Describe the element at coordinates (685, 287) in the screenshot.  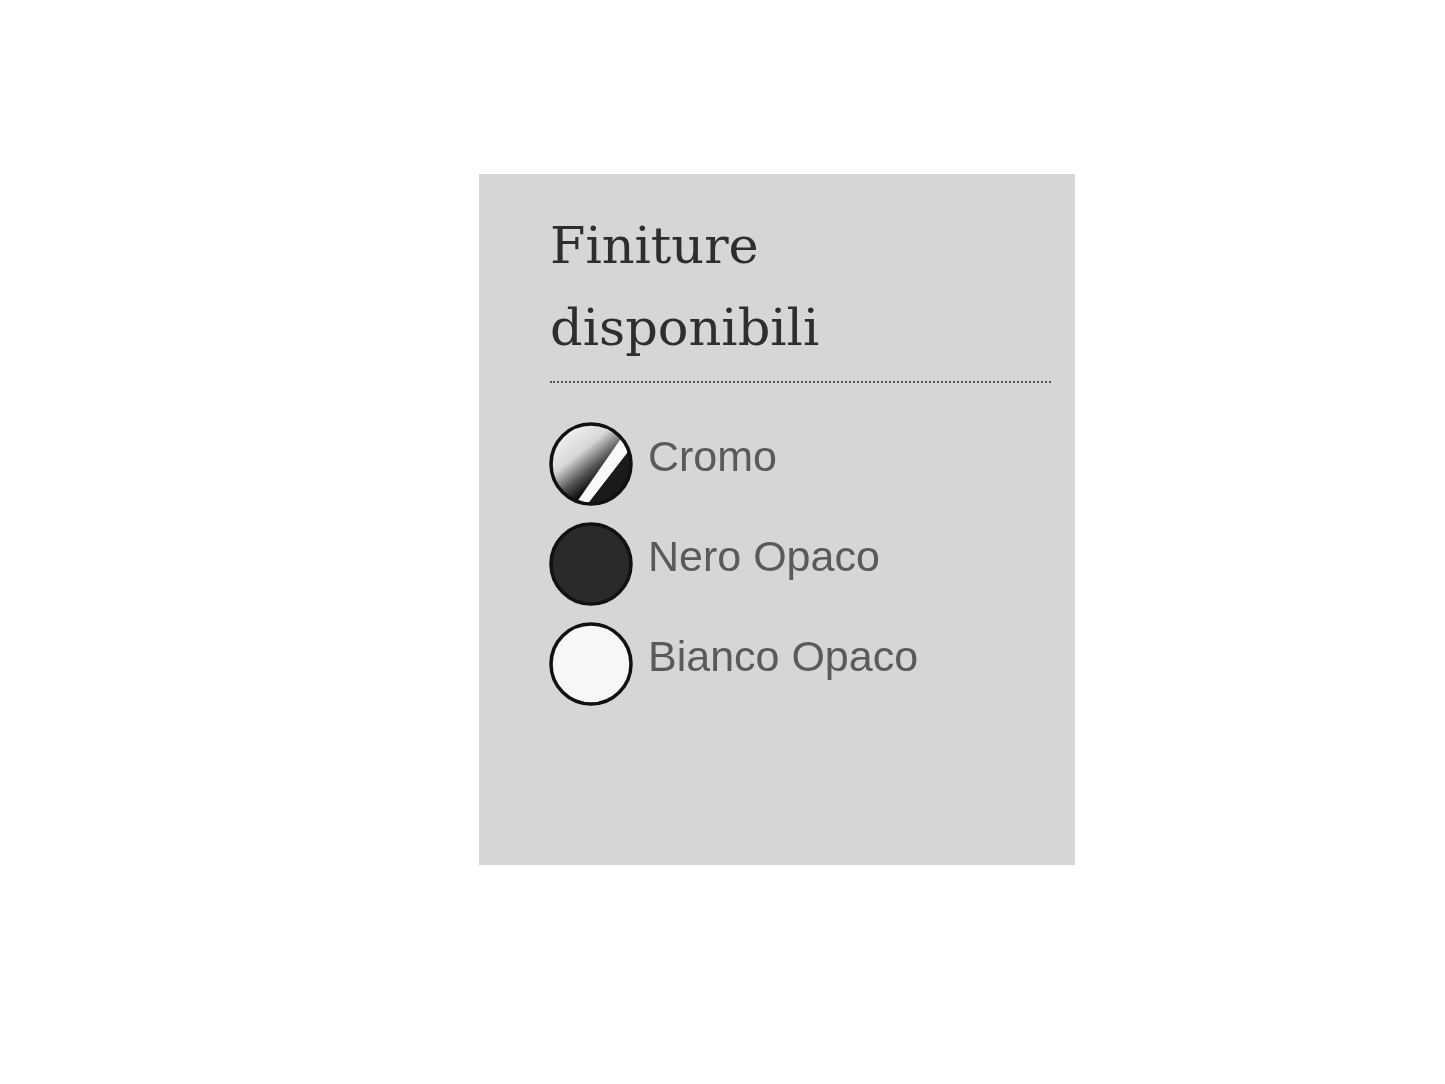
I see `panel-title: Finiture disponibili` at that location.